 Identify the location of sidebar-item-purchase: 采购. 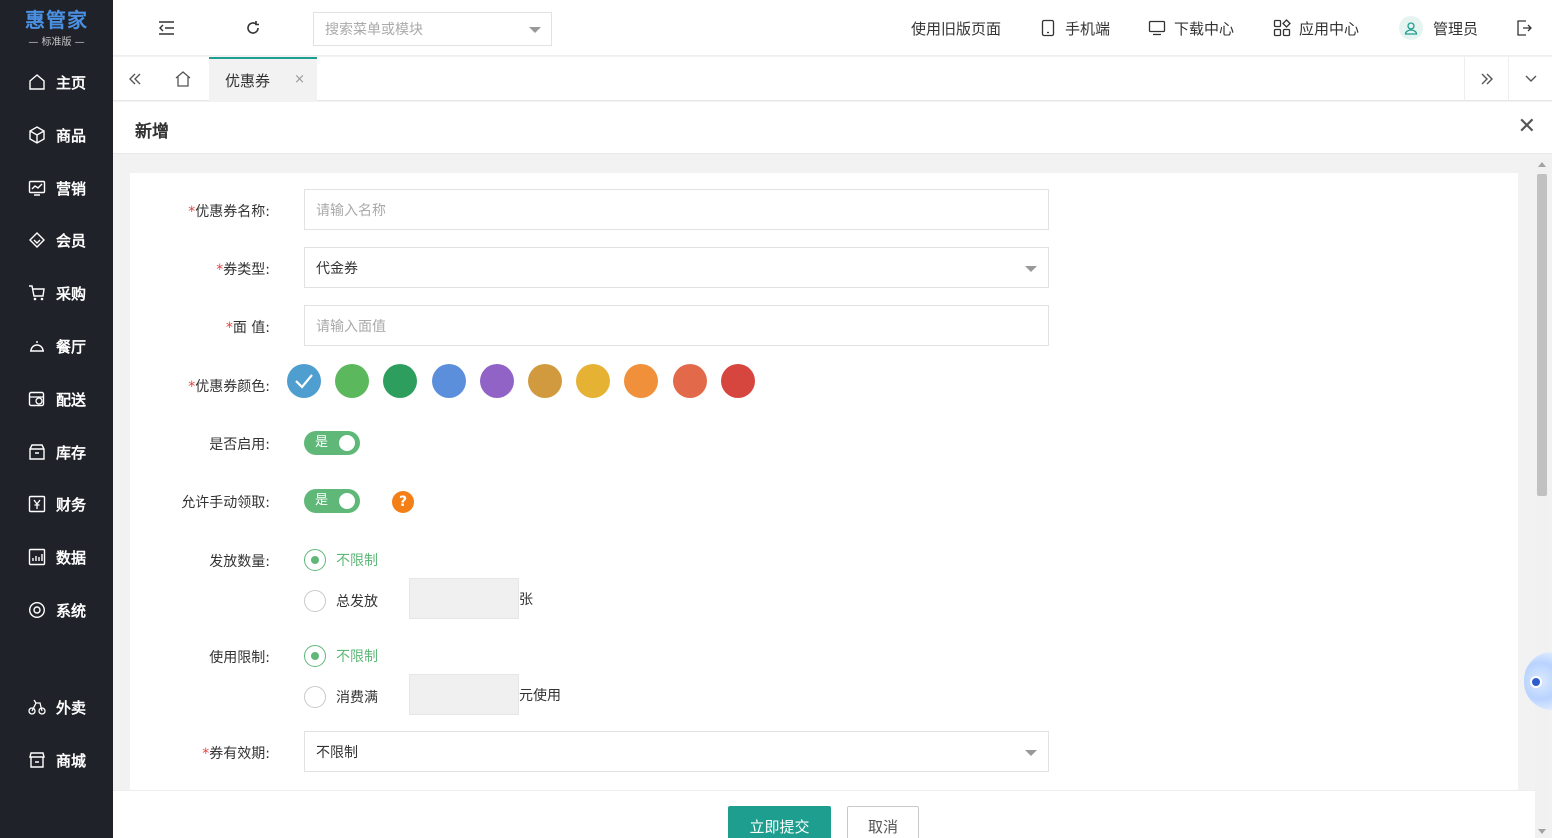
(56, 293).